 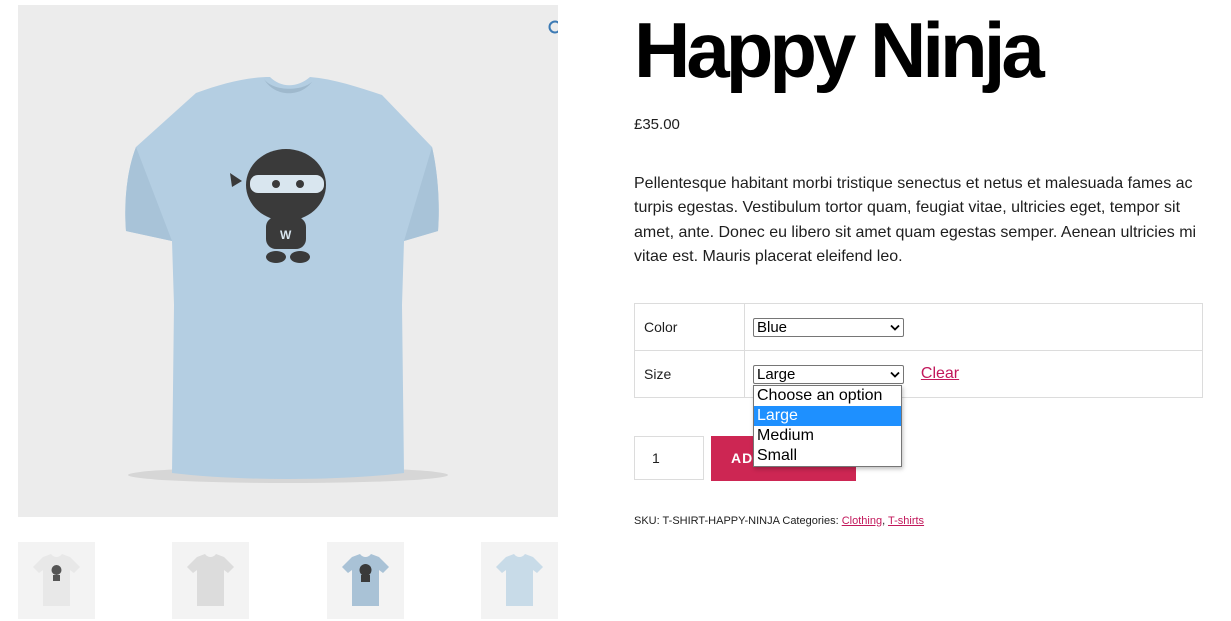 What do you see at coordinates (772, 327) in the screenshot?
I see `color-select-value: Blue` at bounding box center [772, 327].